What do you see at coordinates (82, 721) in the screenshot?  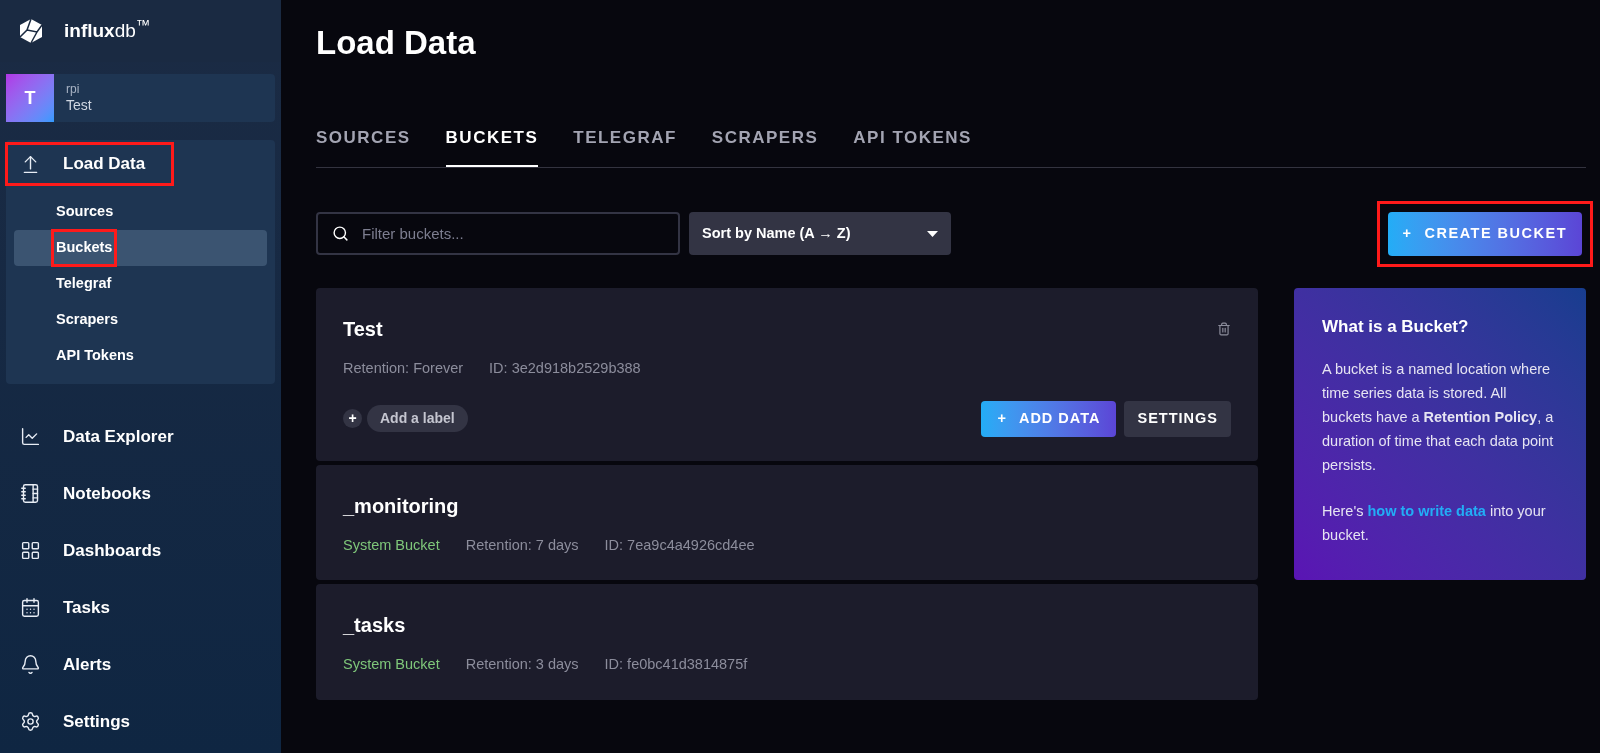 I see `nav-item: Settings` at bounding box center [82, 721].